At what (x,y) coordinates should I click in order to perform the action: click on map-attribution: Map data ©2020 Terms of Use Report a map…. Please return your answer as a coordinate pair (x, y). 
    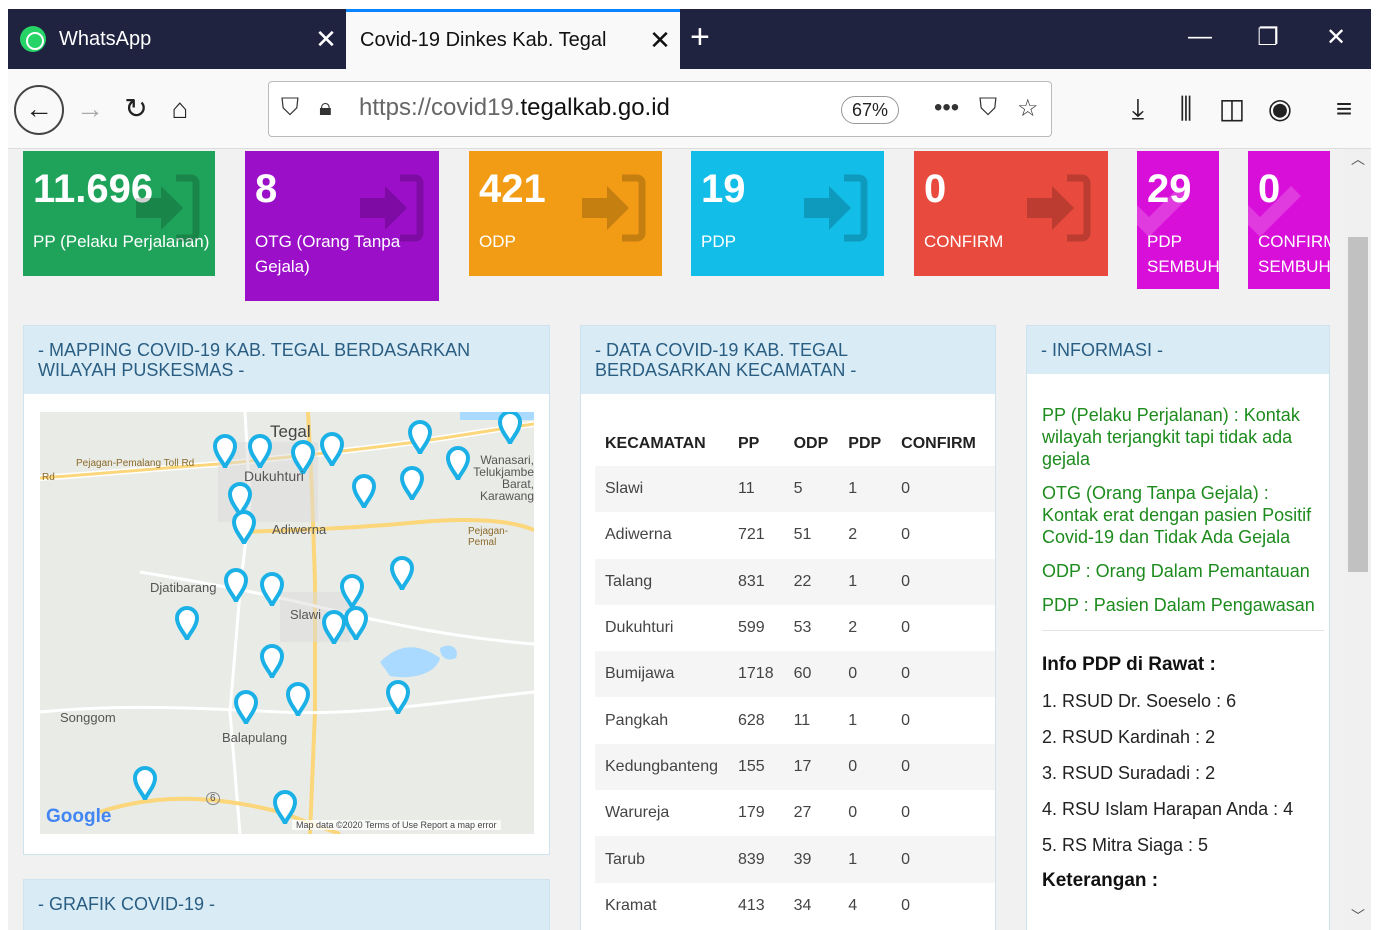
    Looking at the image, I should click on (396, 825).